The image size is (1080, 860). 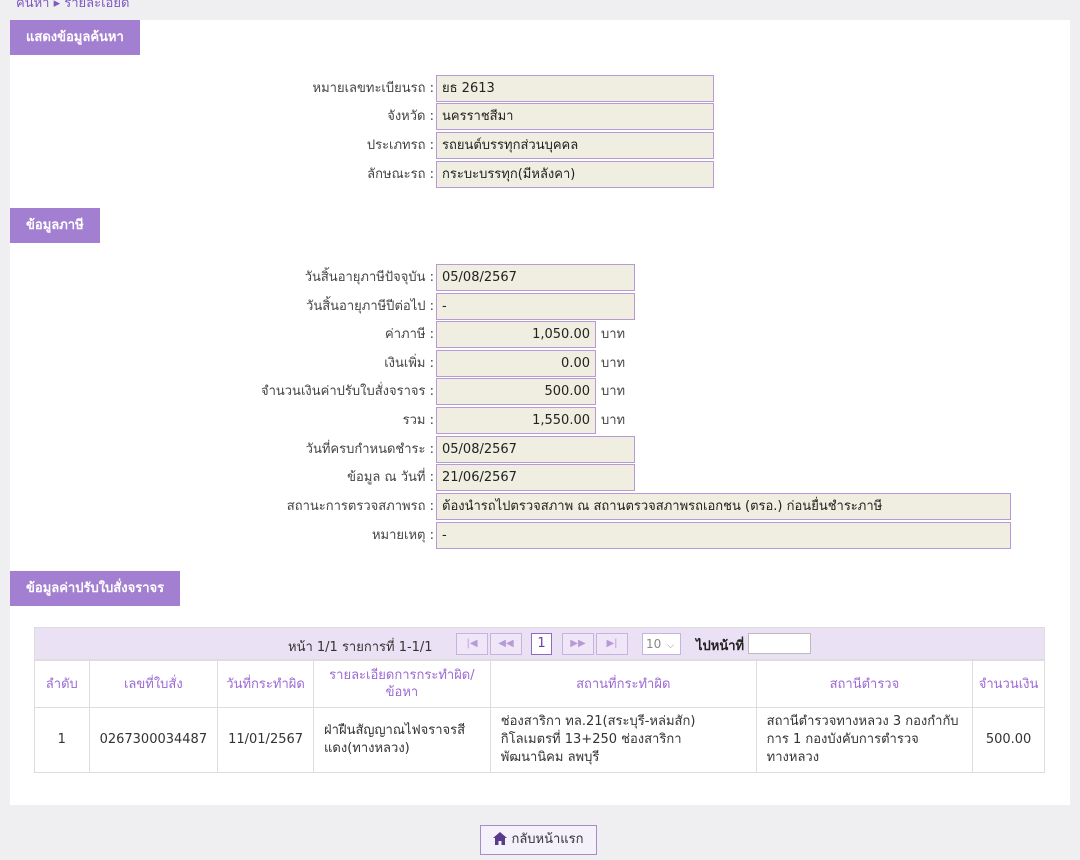 What do you see at coordinates (578, 644) in the screenshot?
I see `next-page-button: ▶▶` at bounding box center [578, 644].